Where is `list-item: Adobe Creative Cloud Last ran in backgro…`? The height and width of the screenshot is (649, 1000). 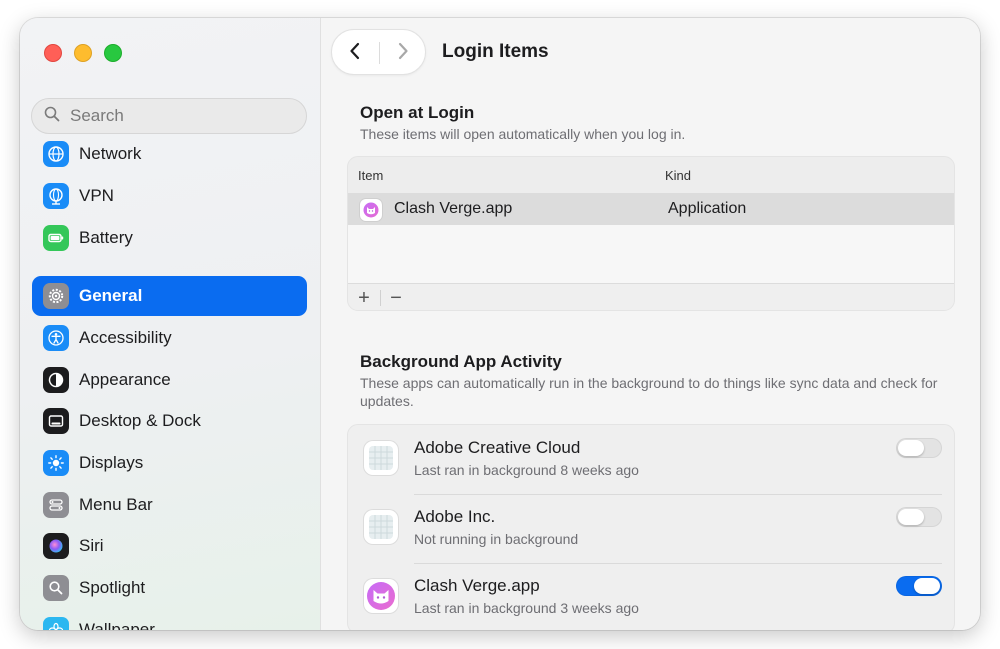 list-item: Adobe Creative Cloud Last ran in backgro… is located at coordinates (651, 459).